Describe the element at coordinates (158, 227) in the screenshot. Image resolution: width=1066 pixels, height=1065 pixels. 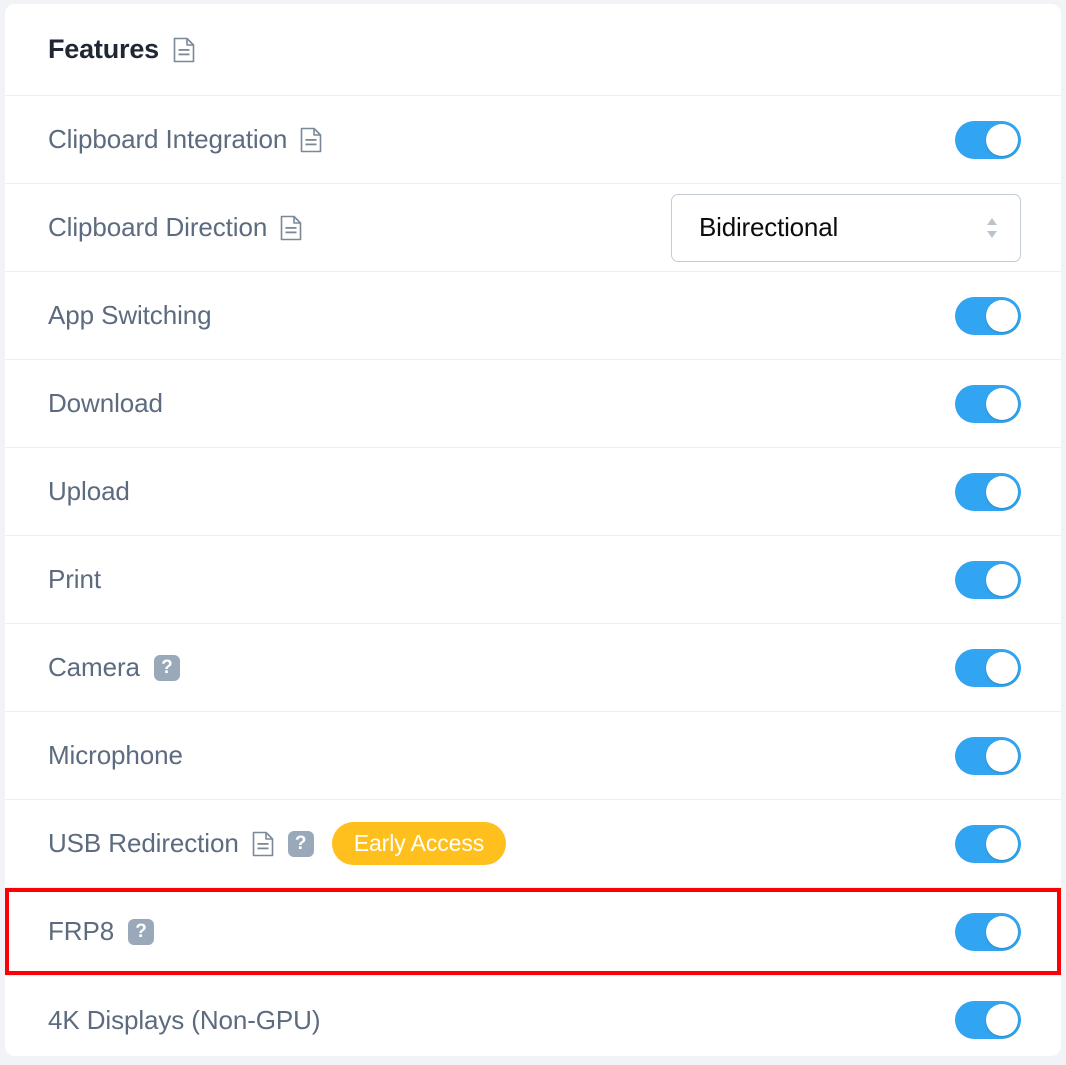
I see `feature-label: Clipboard Direction` at that location.